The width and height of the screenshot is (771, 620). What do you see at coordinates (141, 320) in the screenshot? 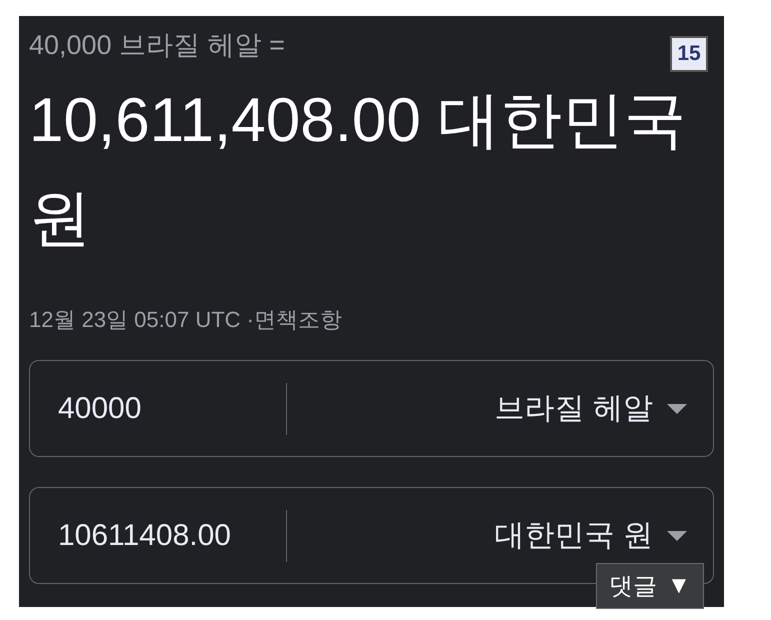
I see `timestamp: 12월 23일 05:07 UTC ·` at bounding box center [141, 320].